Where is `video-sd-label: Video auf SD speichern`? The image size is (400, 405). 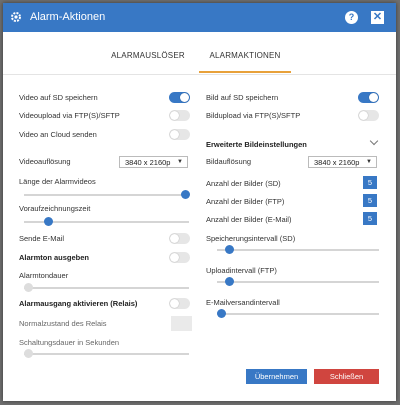 video-sd-label: Video auf SD speichern is located at coordinates (58, 97).